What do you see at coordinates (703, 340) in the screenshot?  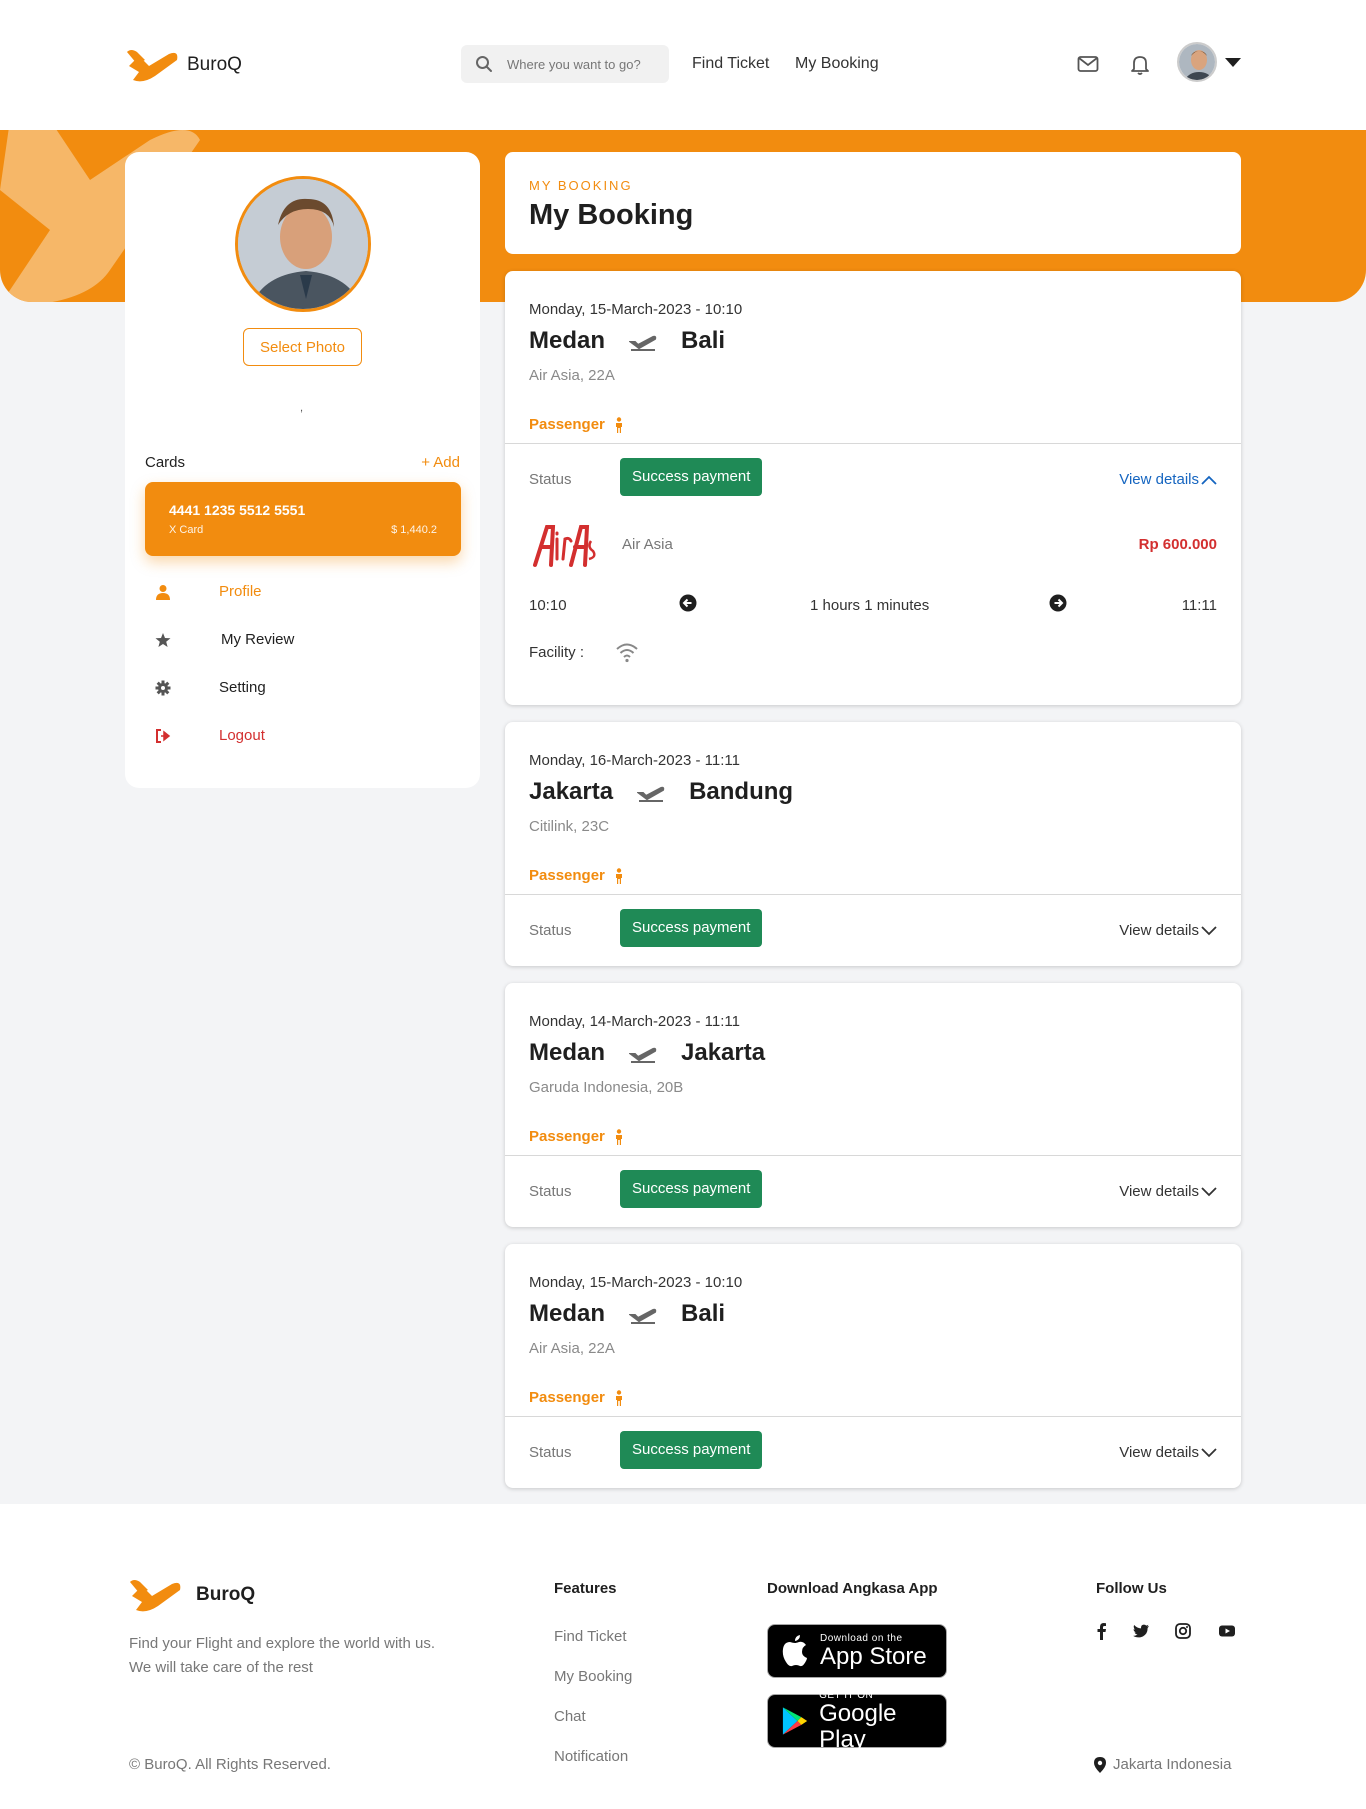 I see `route-destination: Bali` at bounding box center [703, 340].